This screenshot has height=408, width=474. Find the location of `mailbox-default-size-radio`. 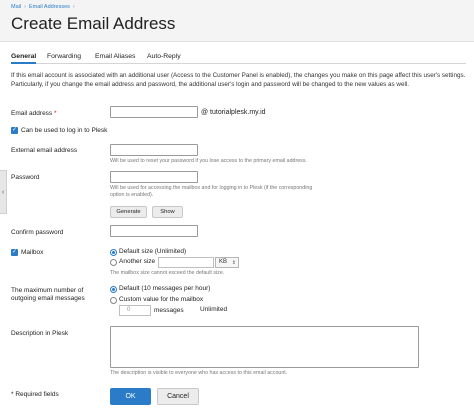

mailbox-default-size-radio is located at coordinates (113, 252).